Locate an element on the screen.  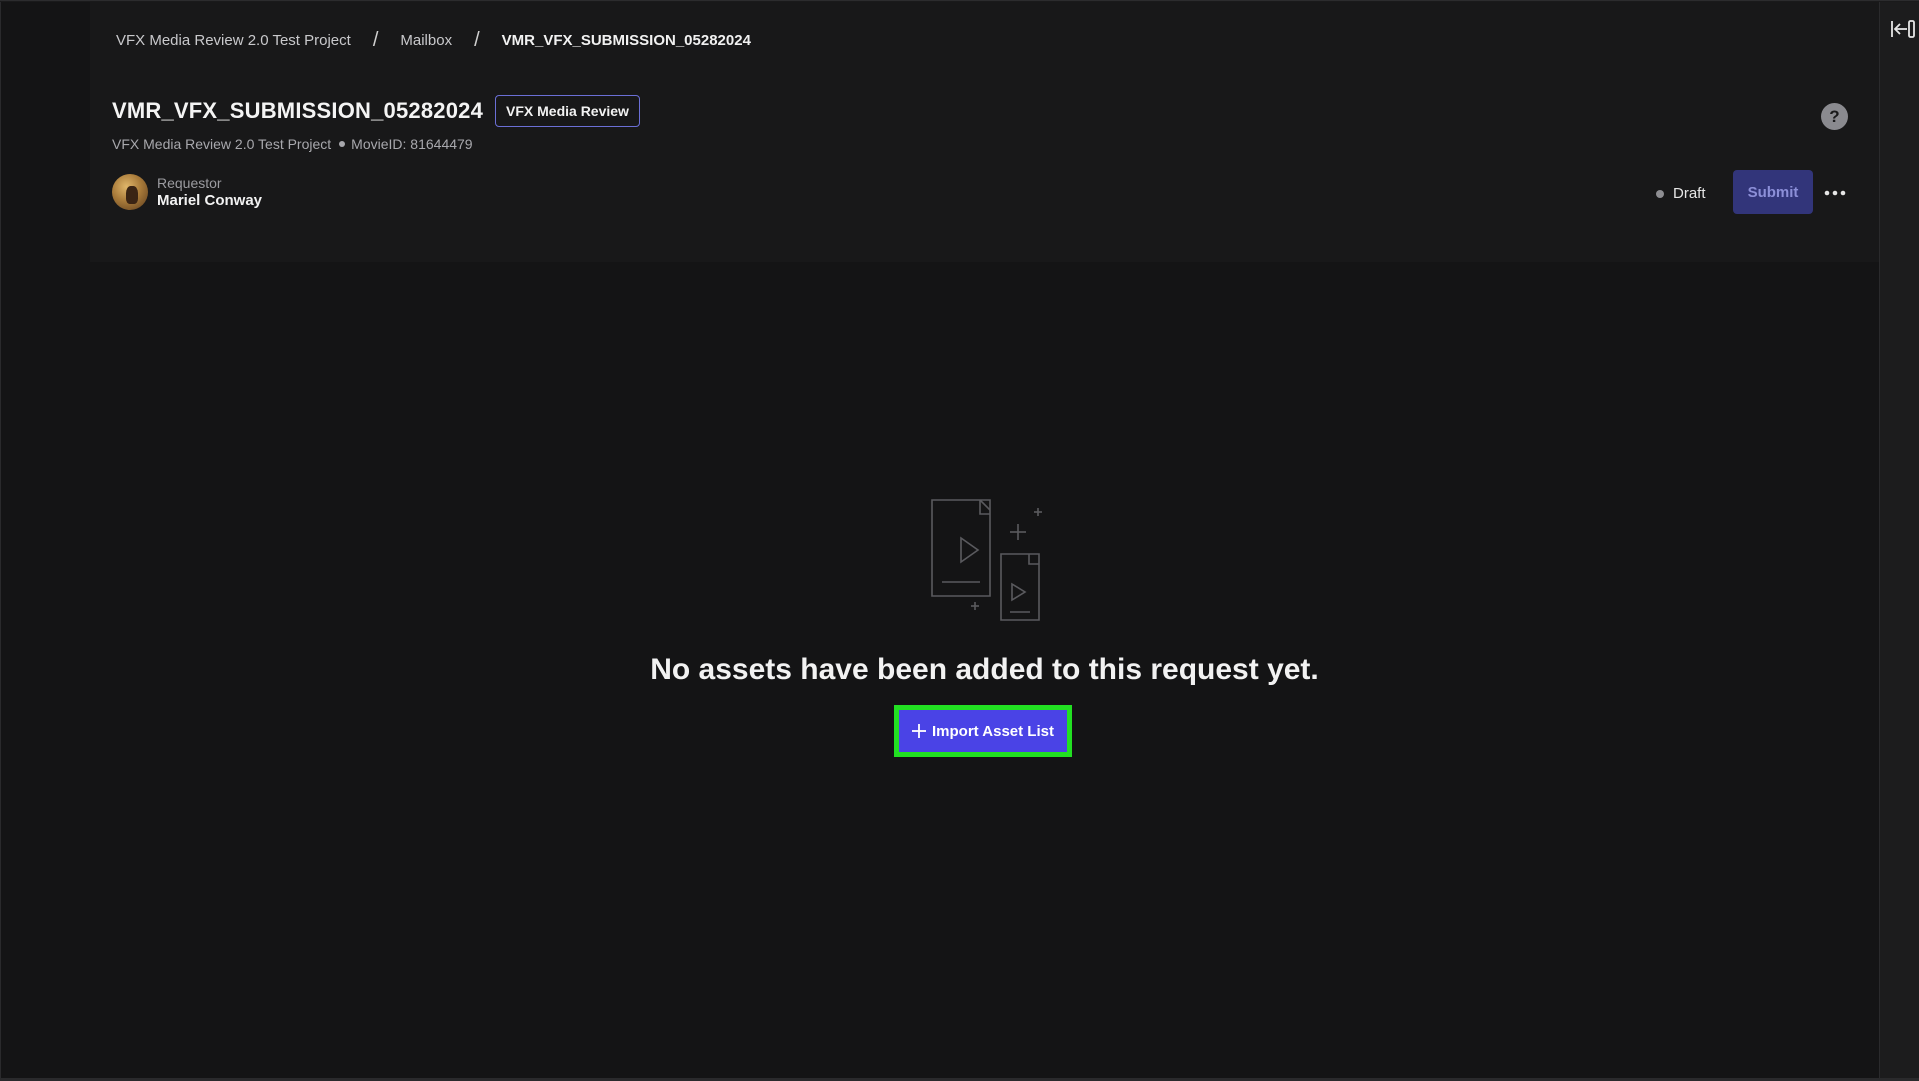
requestor: Requestor Mariel Conway is located at coordinates (187, 192).